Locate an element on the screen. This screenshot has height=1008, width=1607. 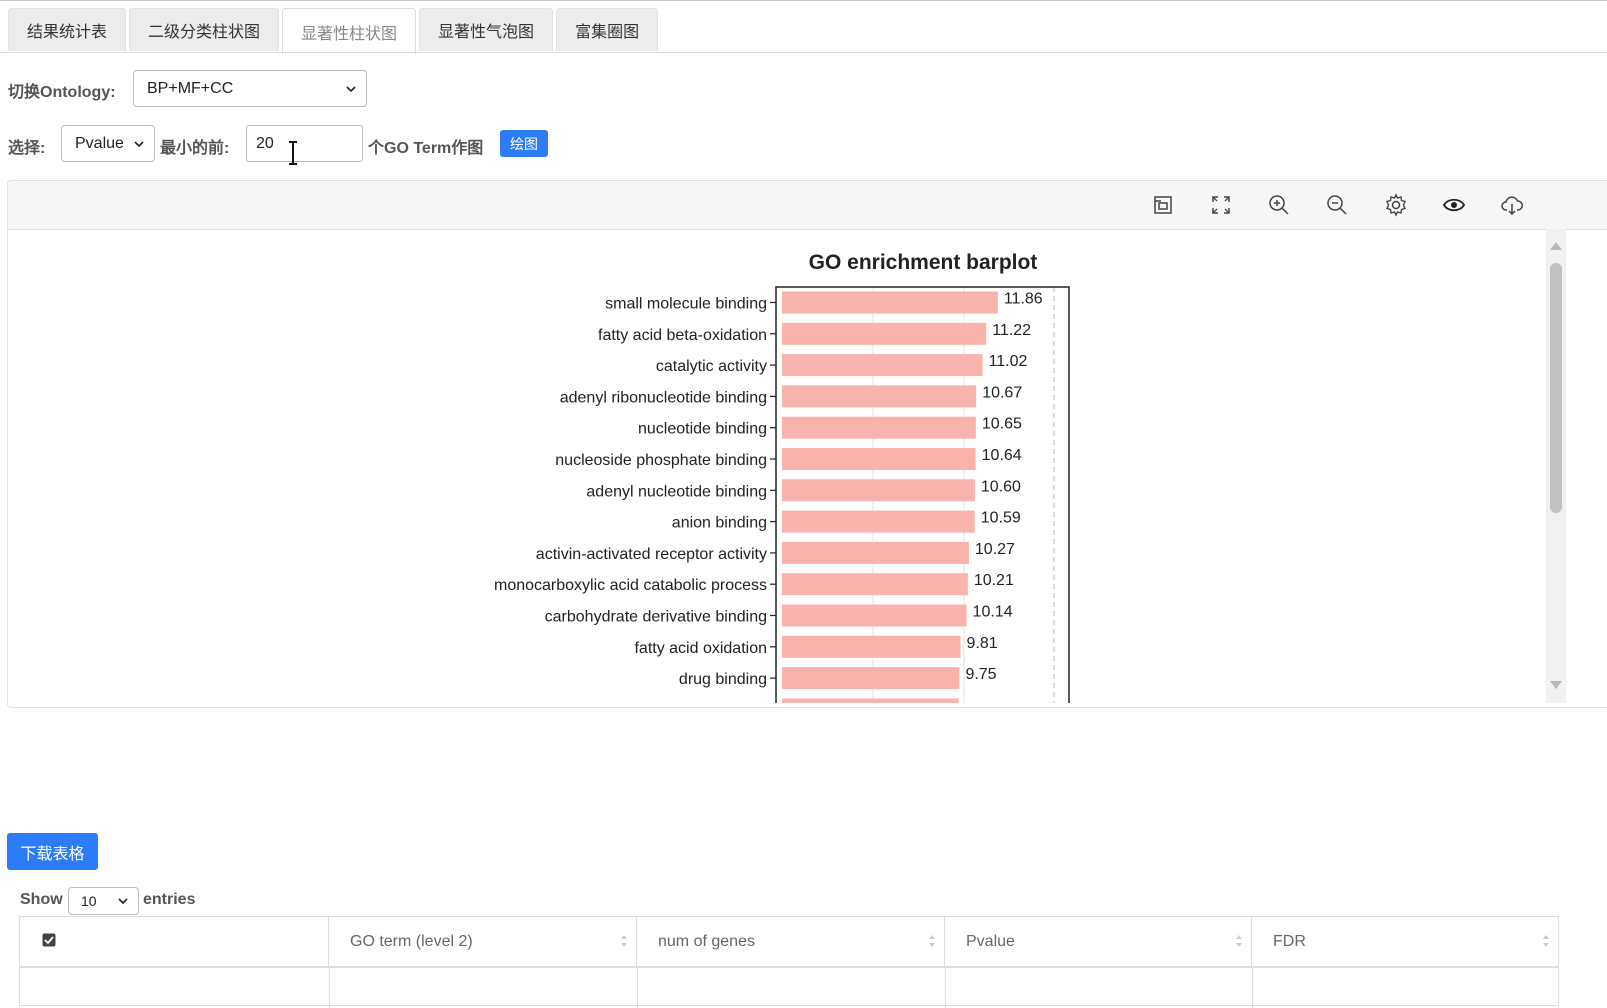
header-pvalue: Pvalue is located at coordinates (1098, 941).